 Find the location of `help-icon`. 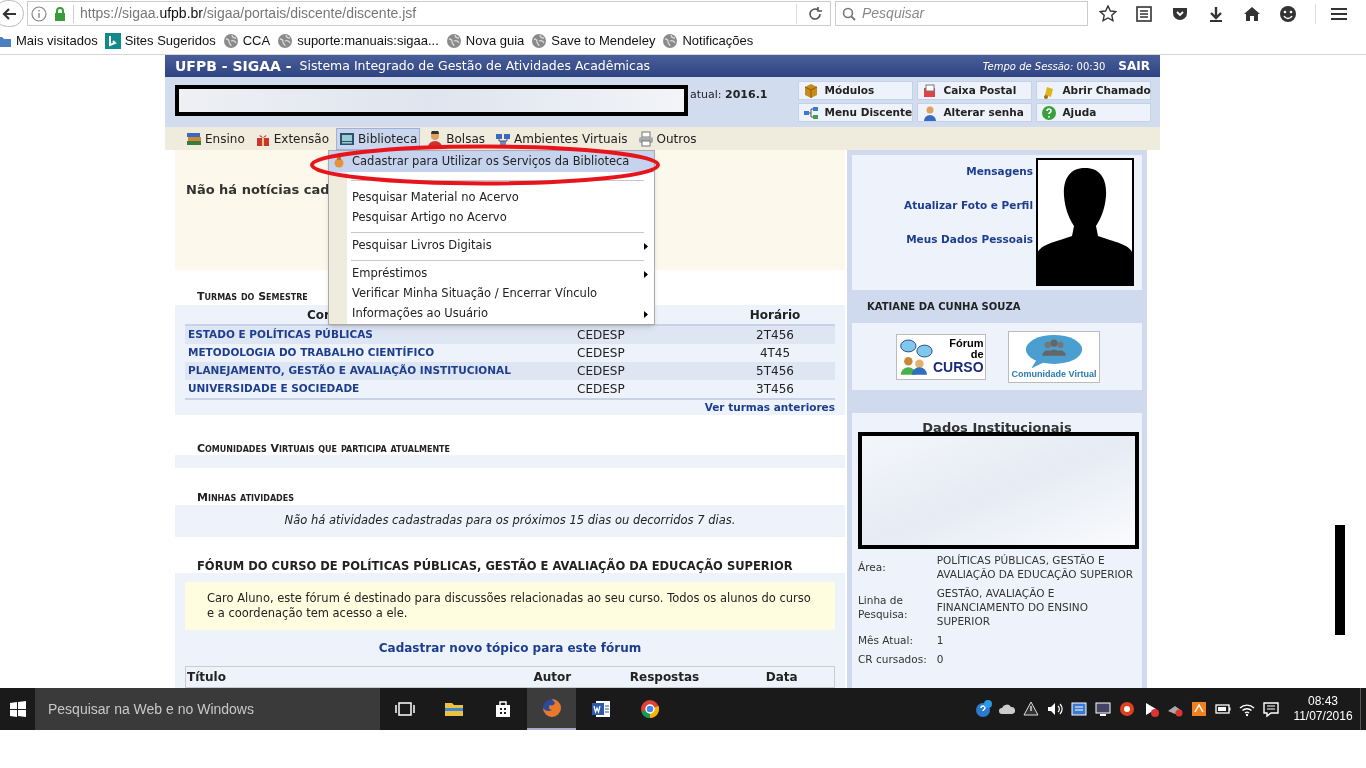

help-icon is located at coordinates (1049, 112).